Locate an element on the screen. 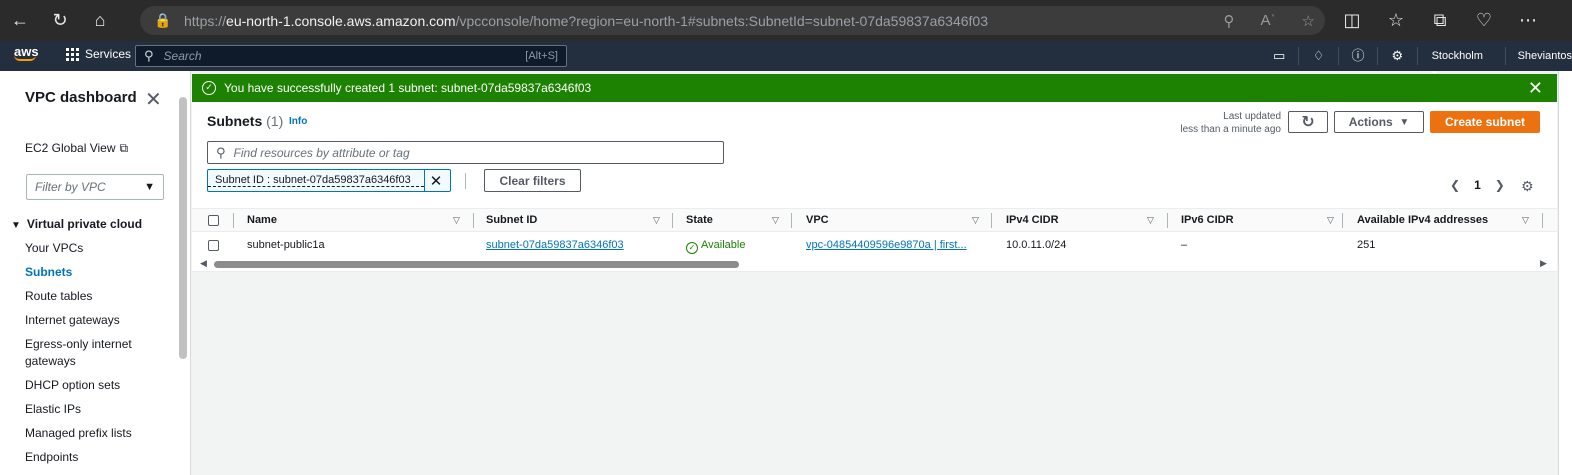  divider is located at coordinates (465, 181).